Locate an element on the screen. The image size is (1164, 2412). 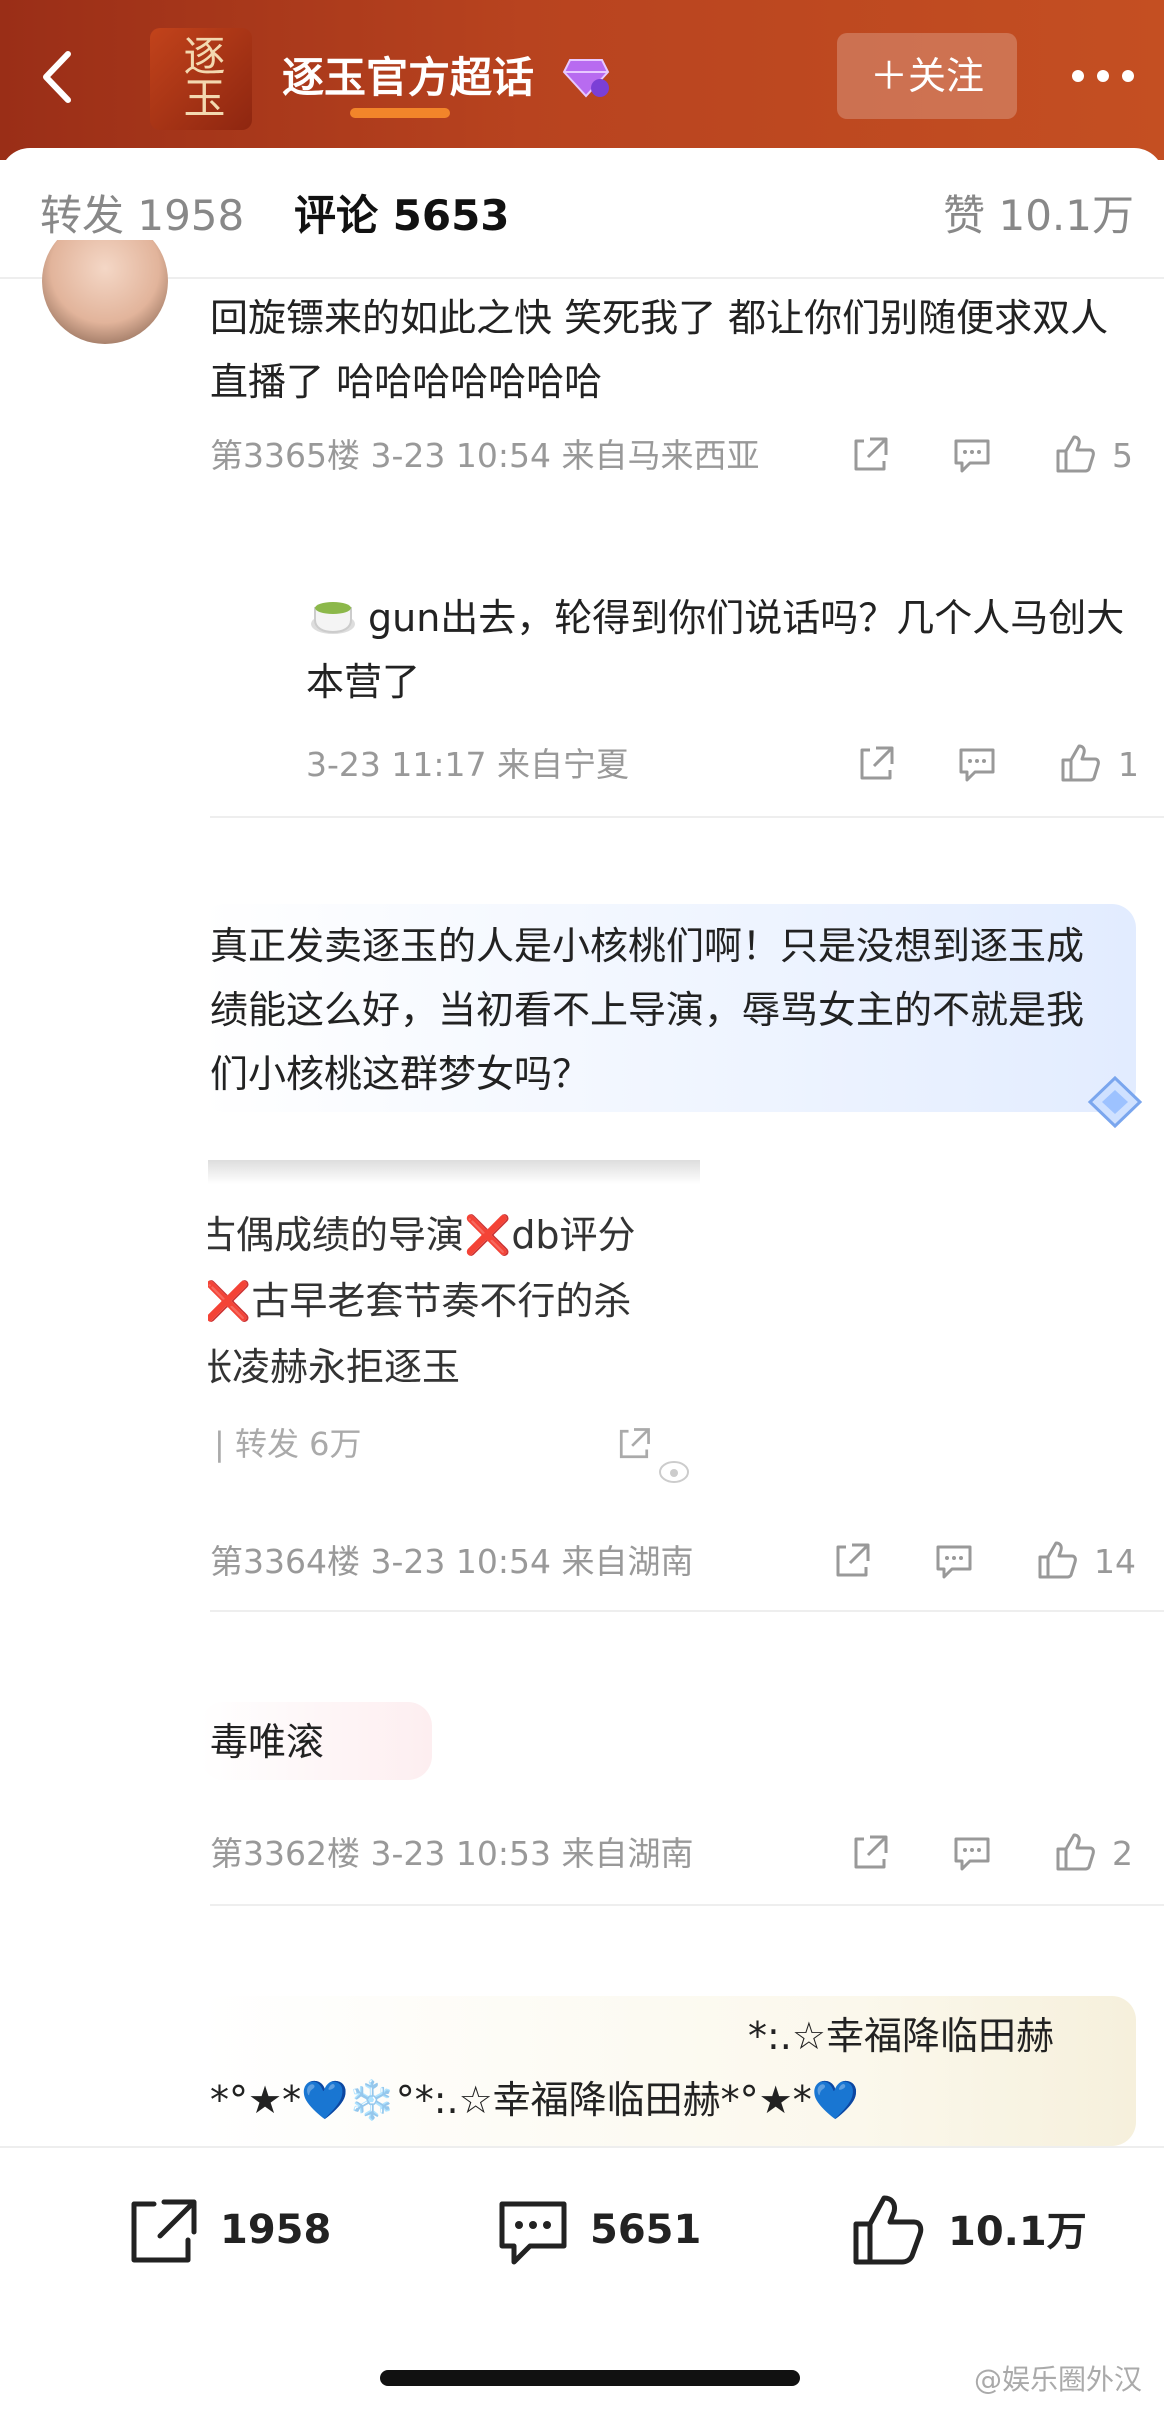
avatar is located at coordinates (105, 292).